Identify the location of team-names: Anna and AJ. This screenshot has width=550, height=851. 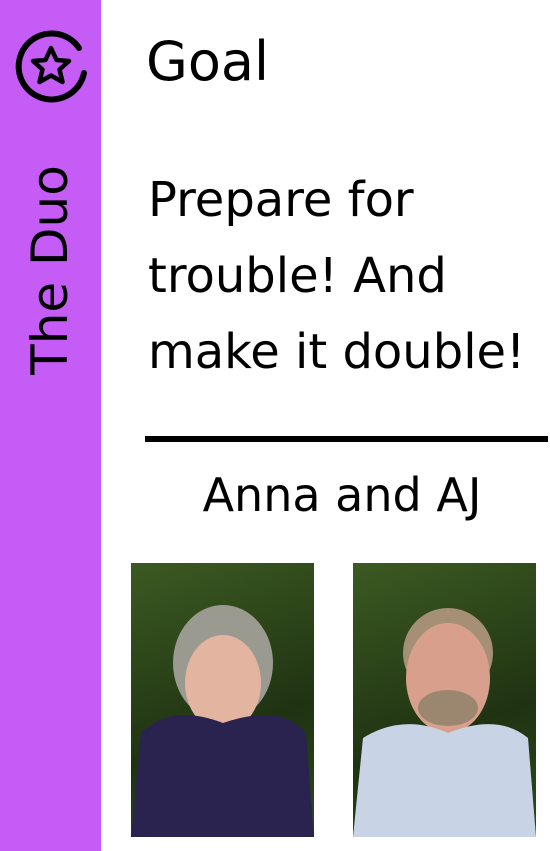
(342, 495).